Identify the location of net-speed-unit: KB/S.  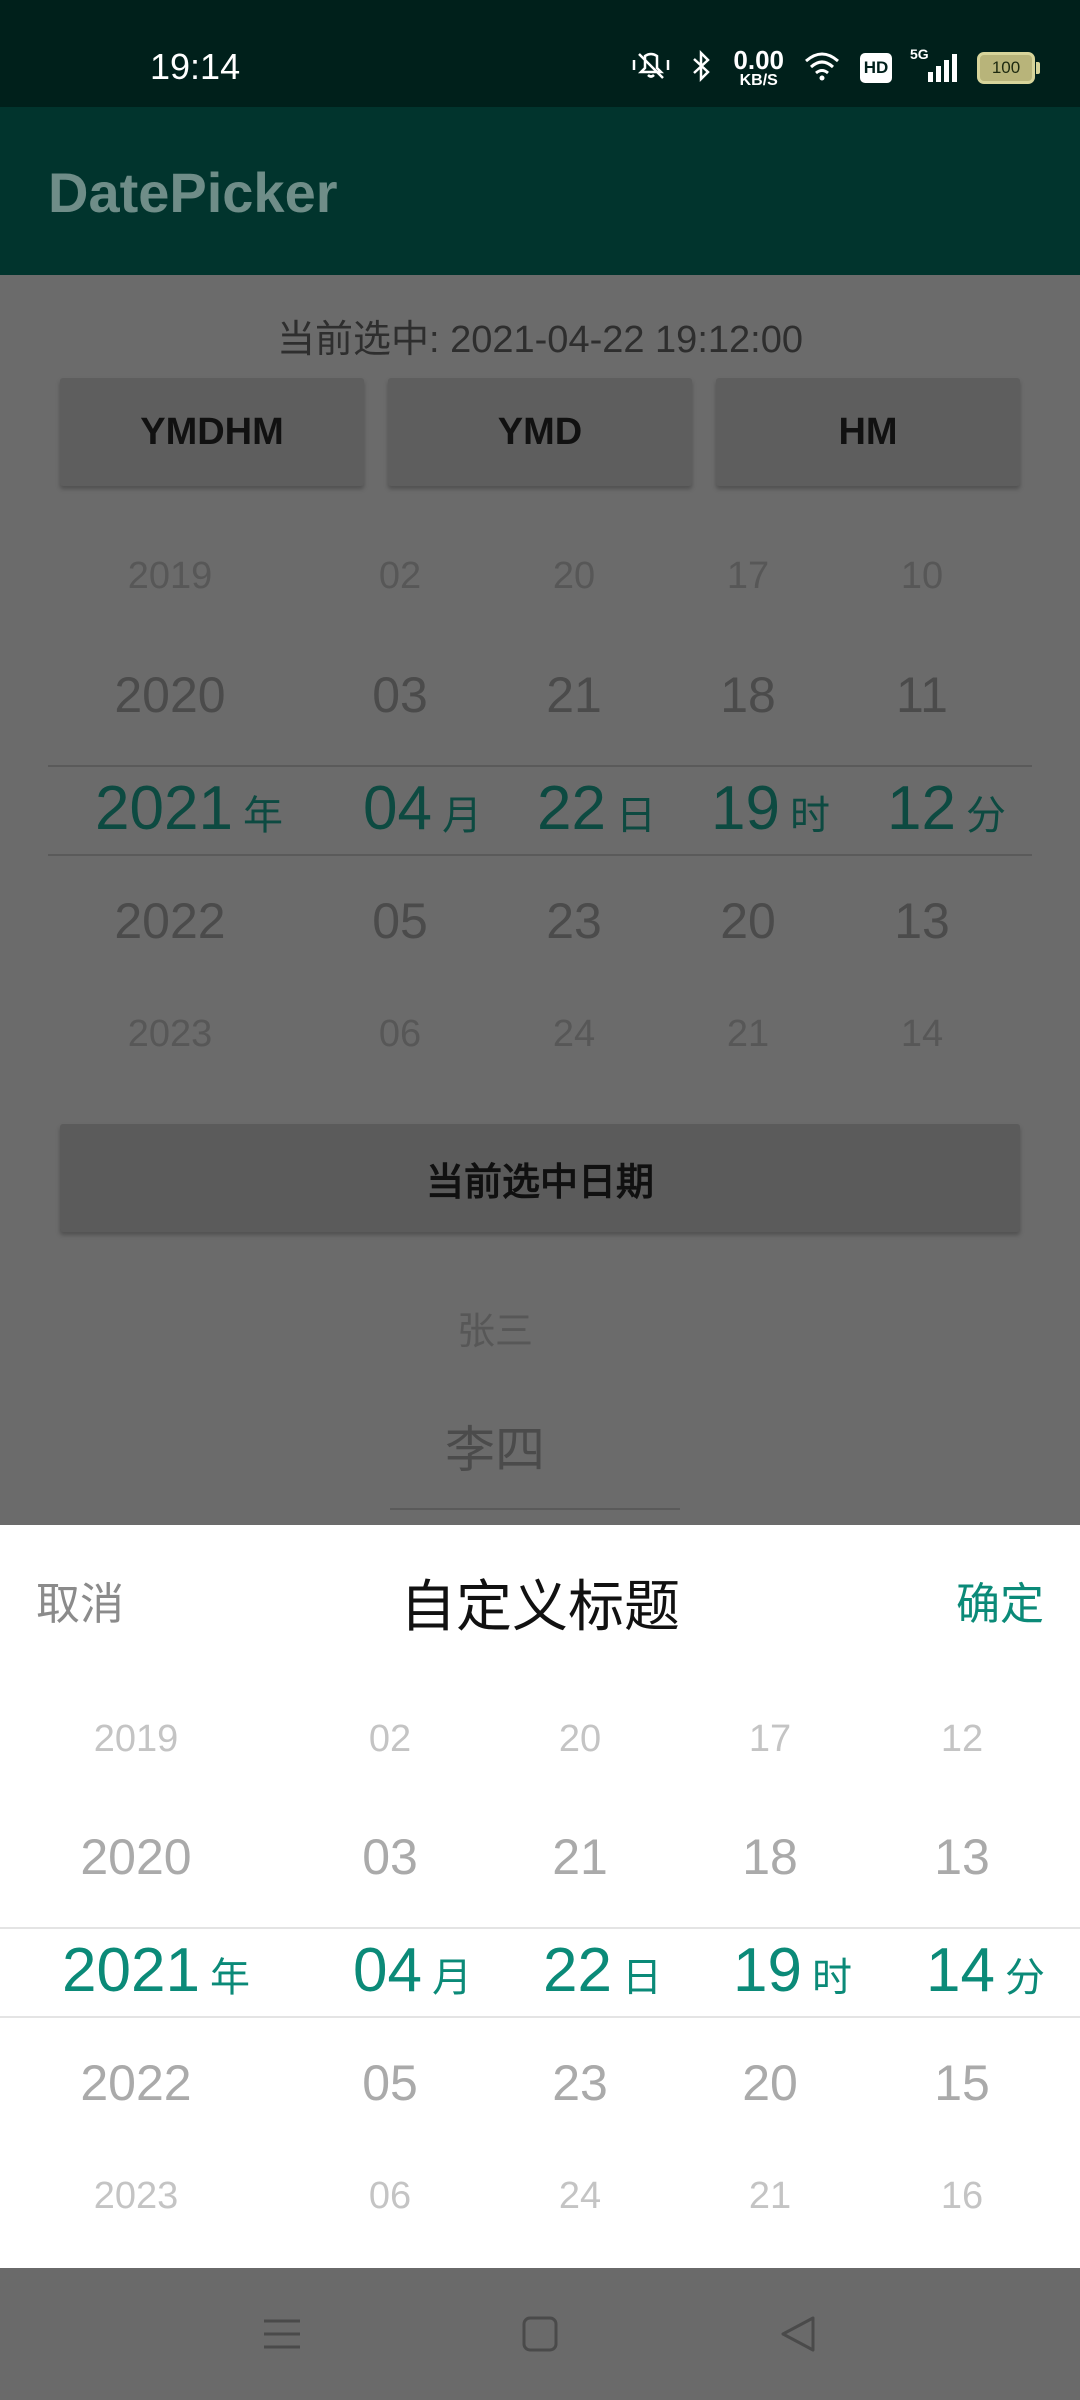
(758, 80).